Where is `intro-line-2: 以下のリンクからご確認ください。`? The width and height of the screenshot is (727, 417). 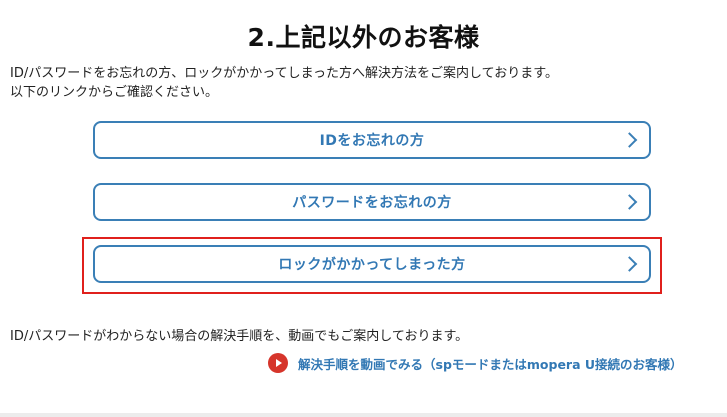 intro-line-2: 以下のリンクからご確認ください。 is located at coordinates (114, 92).